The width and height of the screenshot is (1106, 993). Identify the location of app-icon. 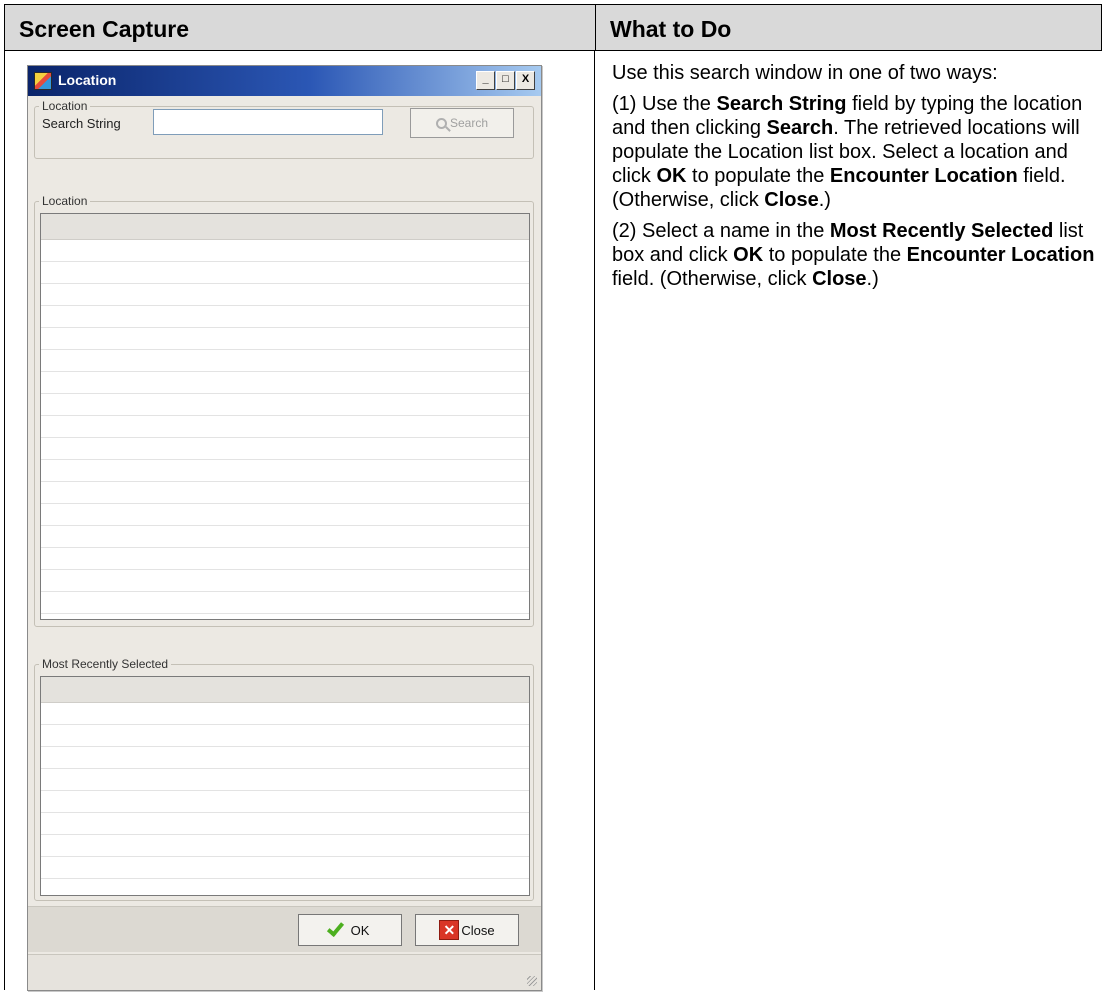
(43, 81).